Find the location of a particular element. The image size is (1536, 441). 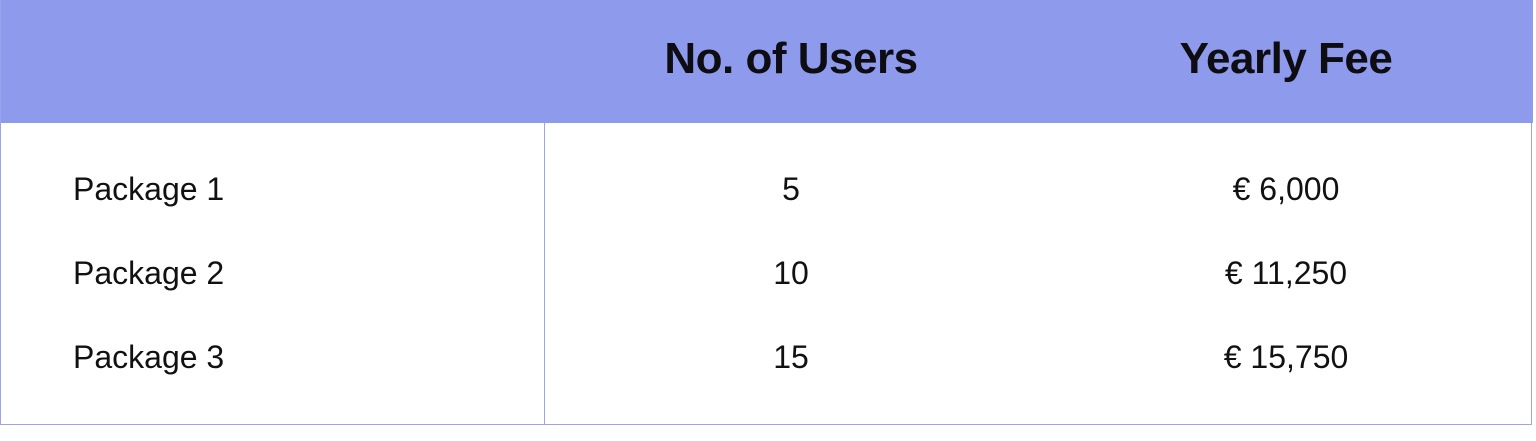

package-name: Package 3 is located at coordinates (149, 357).